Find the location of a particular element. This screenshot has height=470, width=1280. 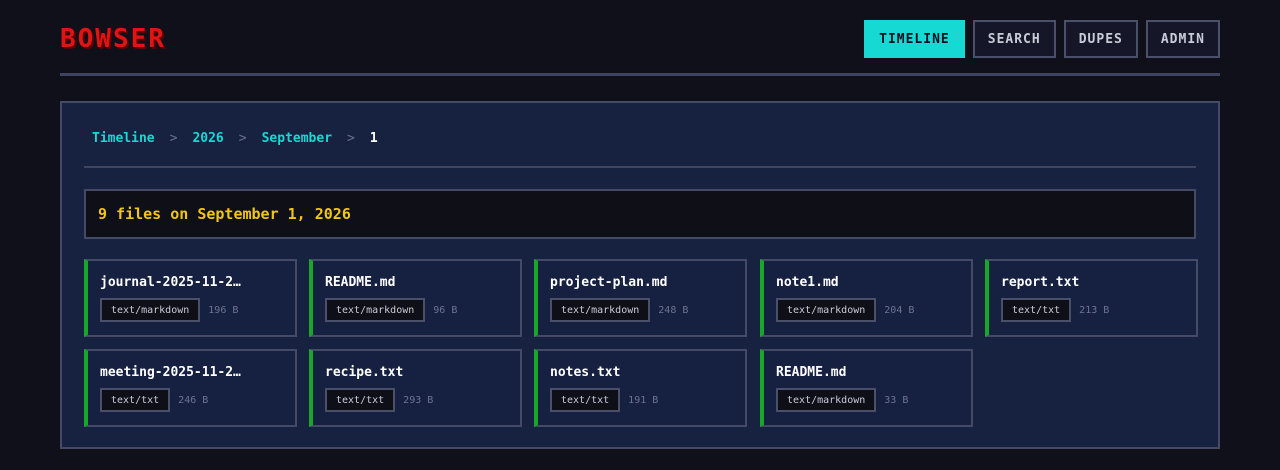

file-name: recipe.txt is located at coordinates (364, 372).